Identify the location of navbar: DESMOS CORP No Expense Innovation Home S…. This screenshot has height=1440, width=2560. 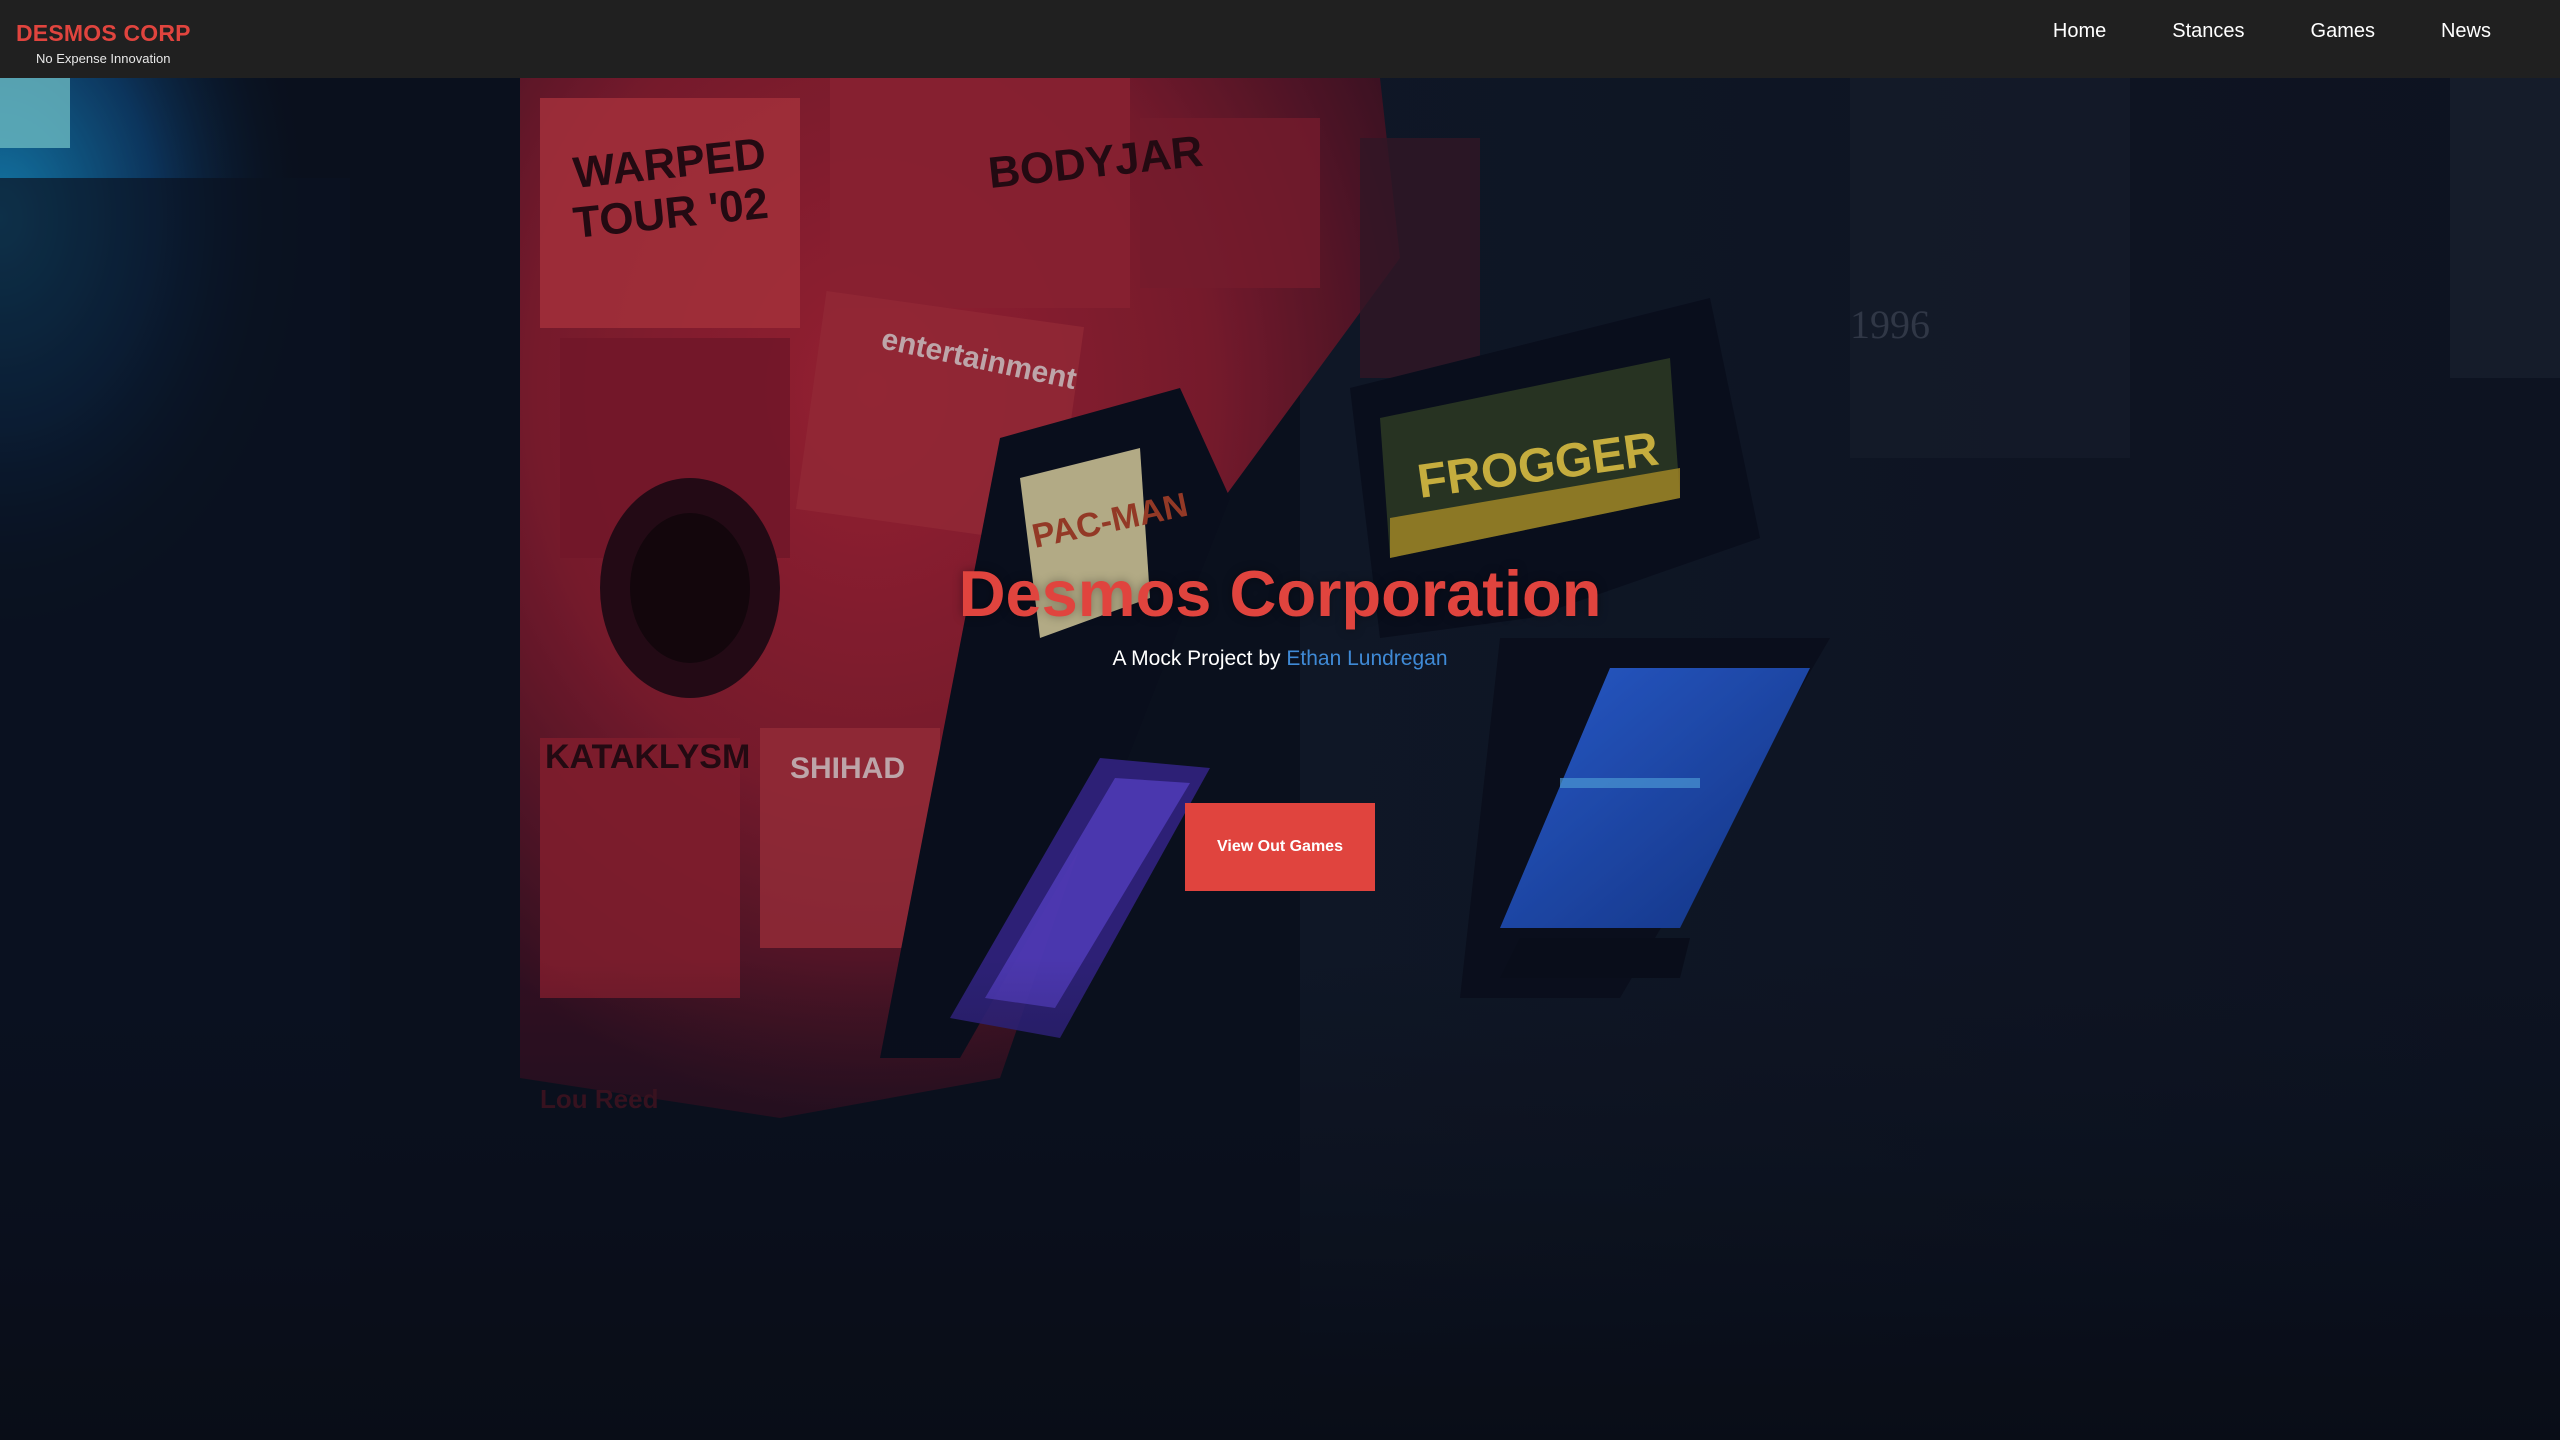
(1280, 39).